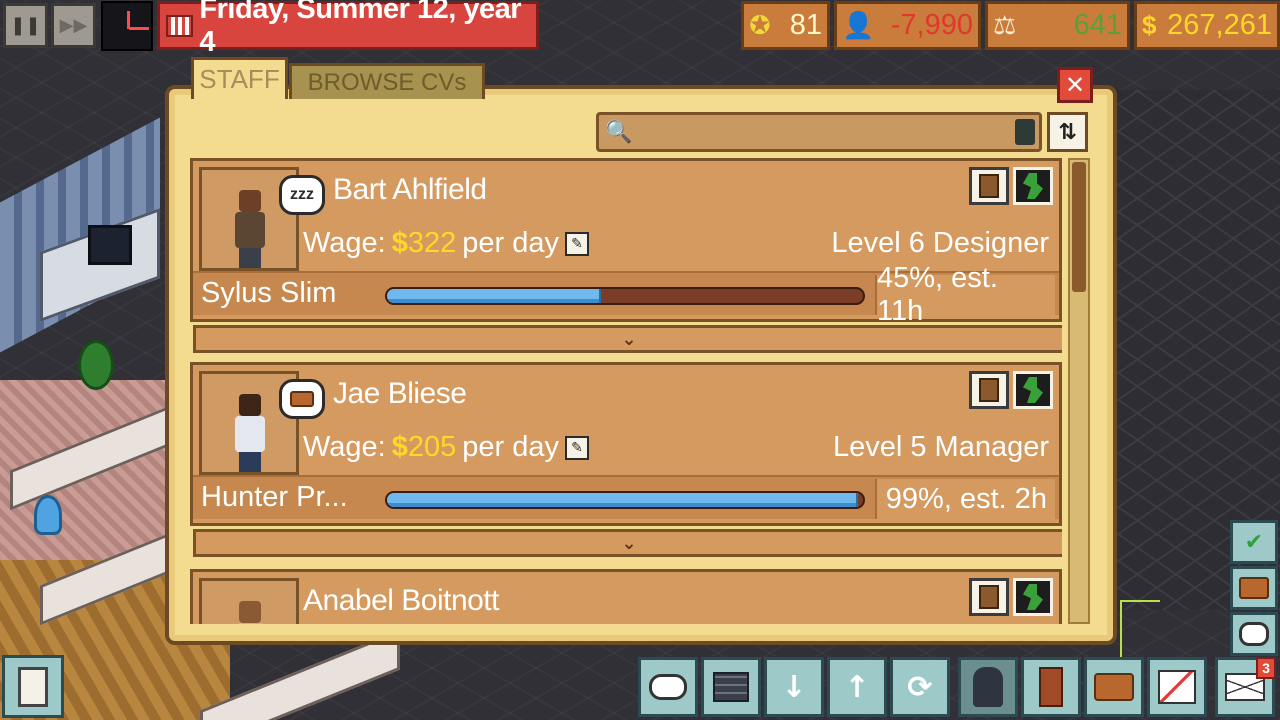  I want to click on chat-icon, so click(1254, 634).